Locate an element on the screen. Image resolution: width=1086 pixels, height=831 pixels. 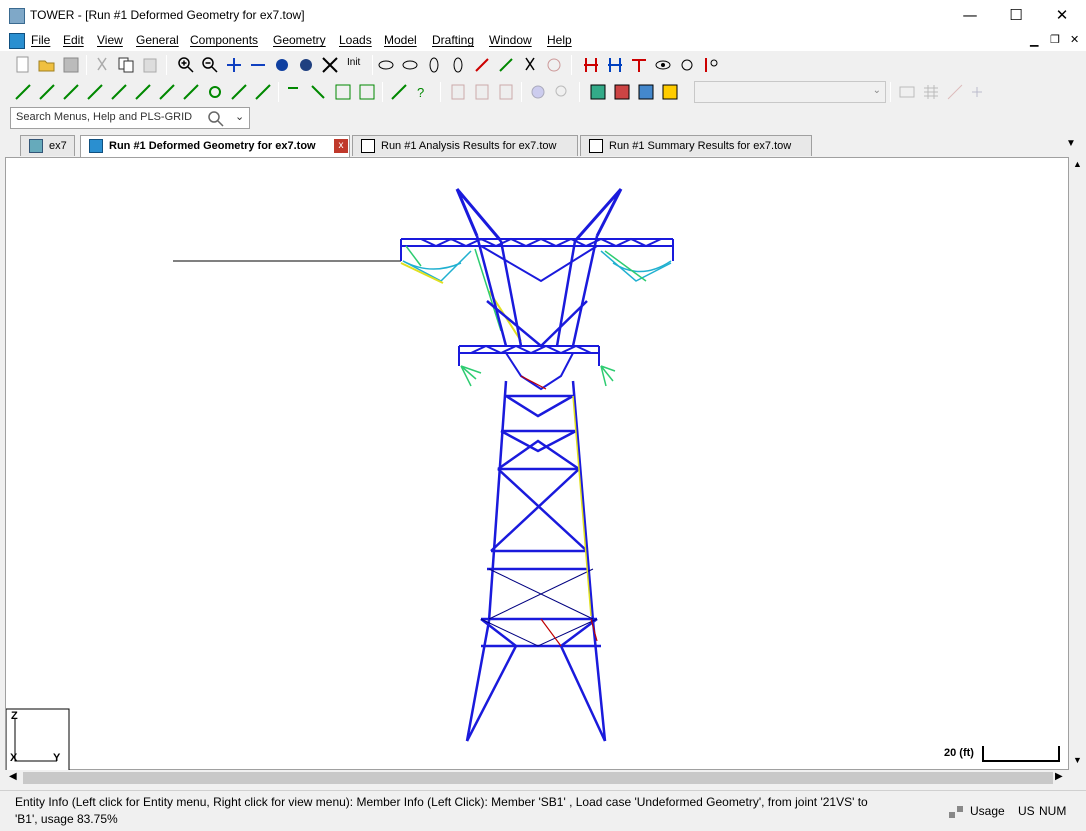
add-arm-icon is located at coordinates (119, 92).